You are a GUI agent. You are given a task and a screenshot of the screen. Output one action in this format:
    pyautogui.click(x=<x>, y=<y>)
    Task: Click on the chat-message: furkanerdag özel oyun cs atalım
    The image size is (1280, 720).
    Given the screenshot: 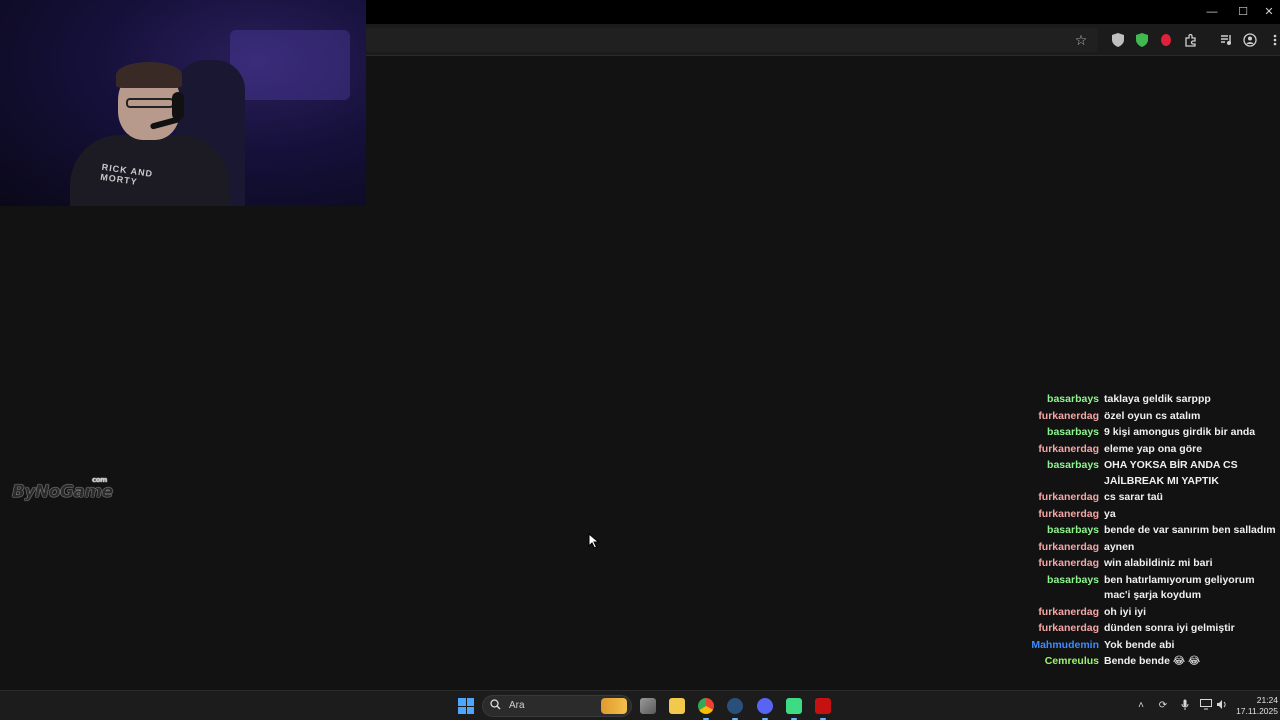 What is the action you would take?
    pyautogui.click(x=1149, y=417)
    